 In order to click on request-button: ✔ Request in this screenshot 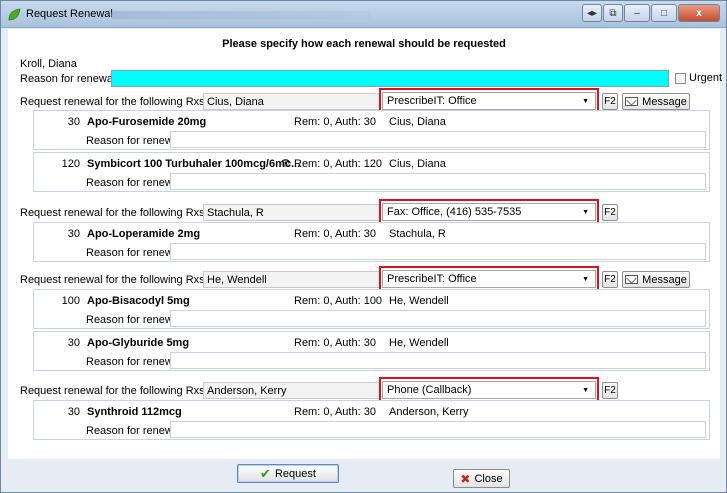, I will do `click(288, 473)`.